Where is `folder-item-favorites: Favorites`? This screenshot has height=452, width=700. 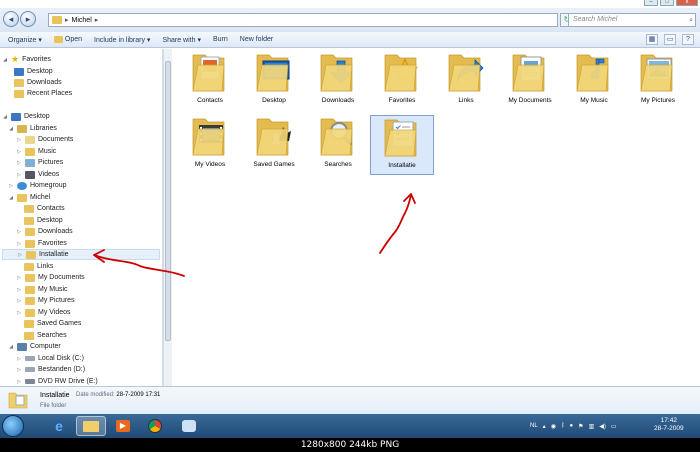 folder-item-favorites: Favorites is located at coordinates (402, 81).